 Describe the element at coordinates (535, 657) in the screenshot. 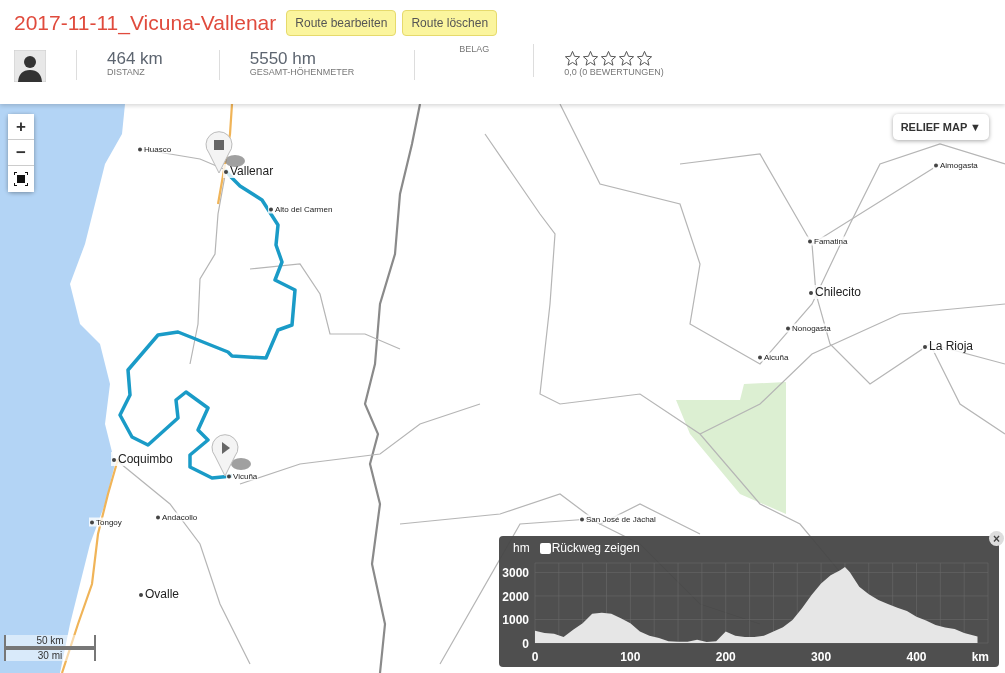

I see `x-tick-label: 0` at that location.